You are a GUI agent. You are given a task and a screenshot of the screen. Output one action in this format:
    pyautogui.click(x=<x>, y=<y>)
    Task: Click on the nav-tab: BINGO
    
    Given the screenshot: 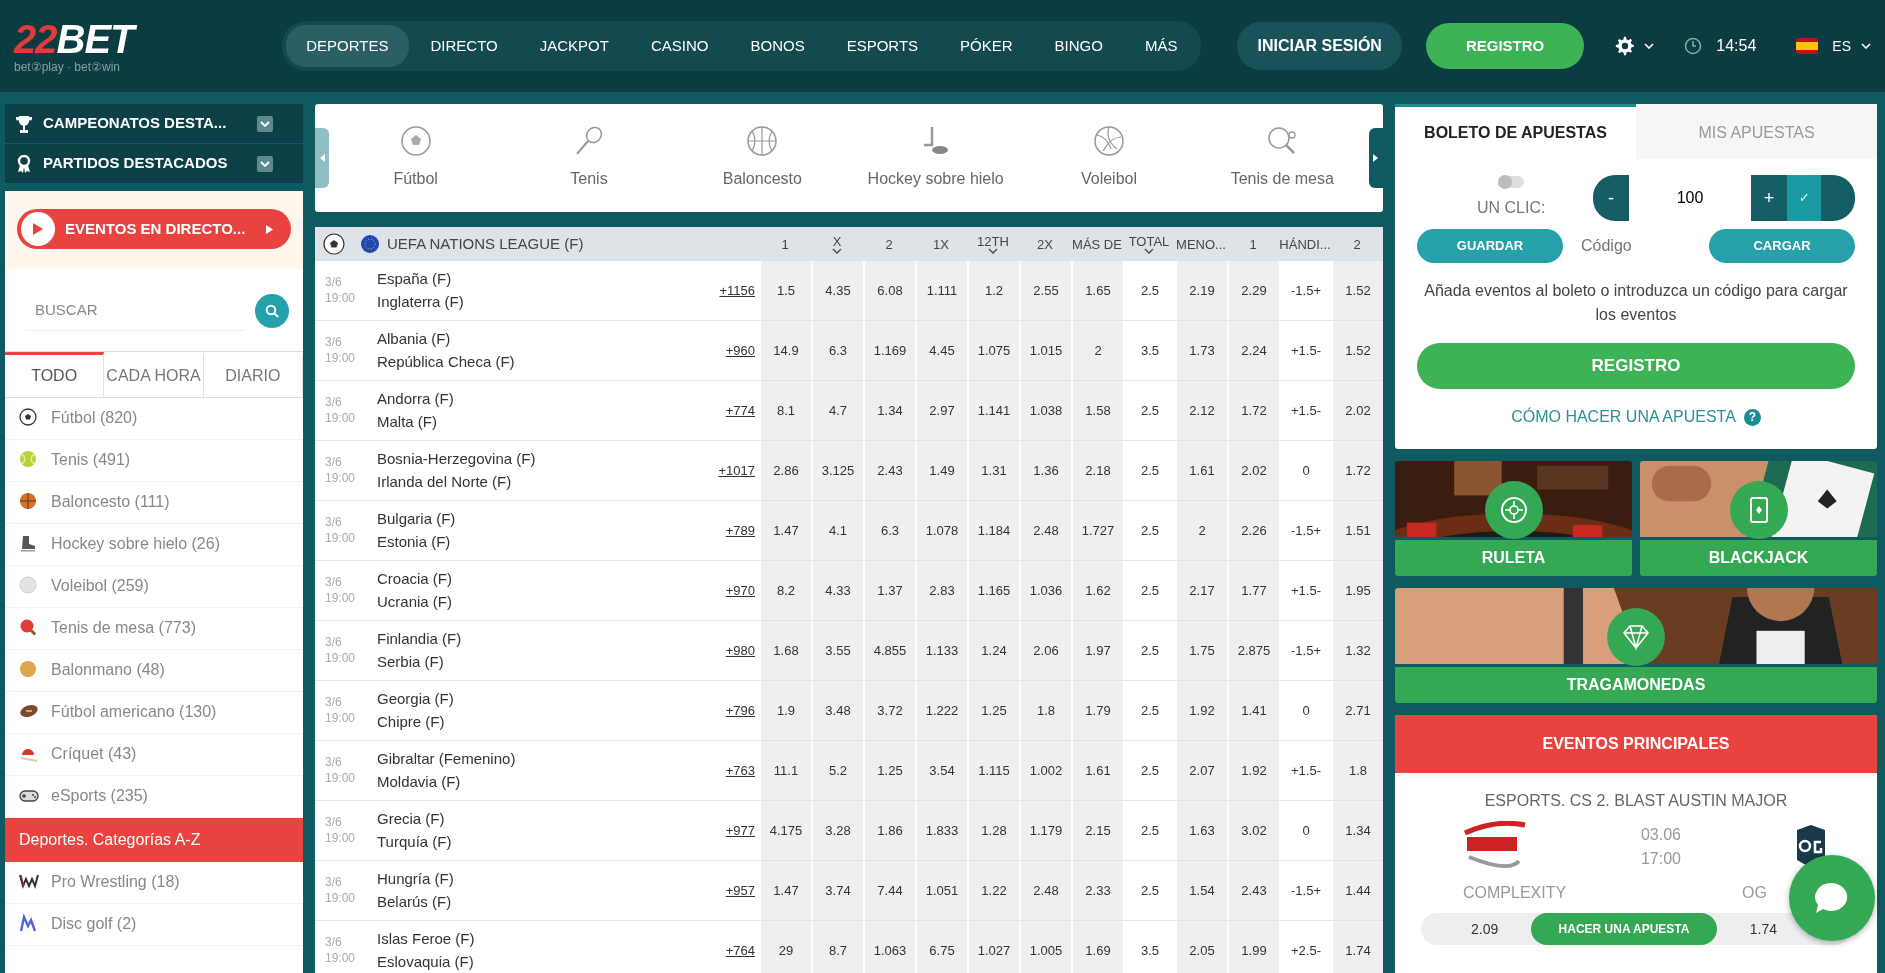 What is the action you would take?
    pyautogui.click(x=1078, y=46)
    